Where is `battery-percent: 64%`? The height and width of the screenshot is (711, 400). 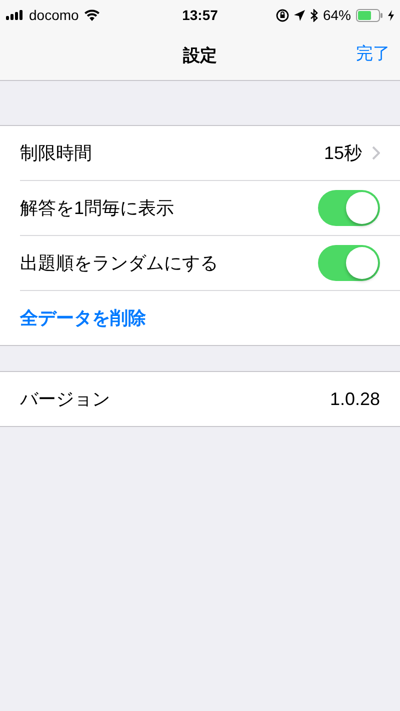 battery-percent: 64% is located at coordinates (336, 15).